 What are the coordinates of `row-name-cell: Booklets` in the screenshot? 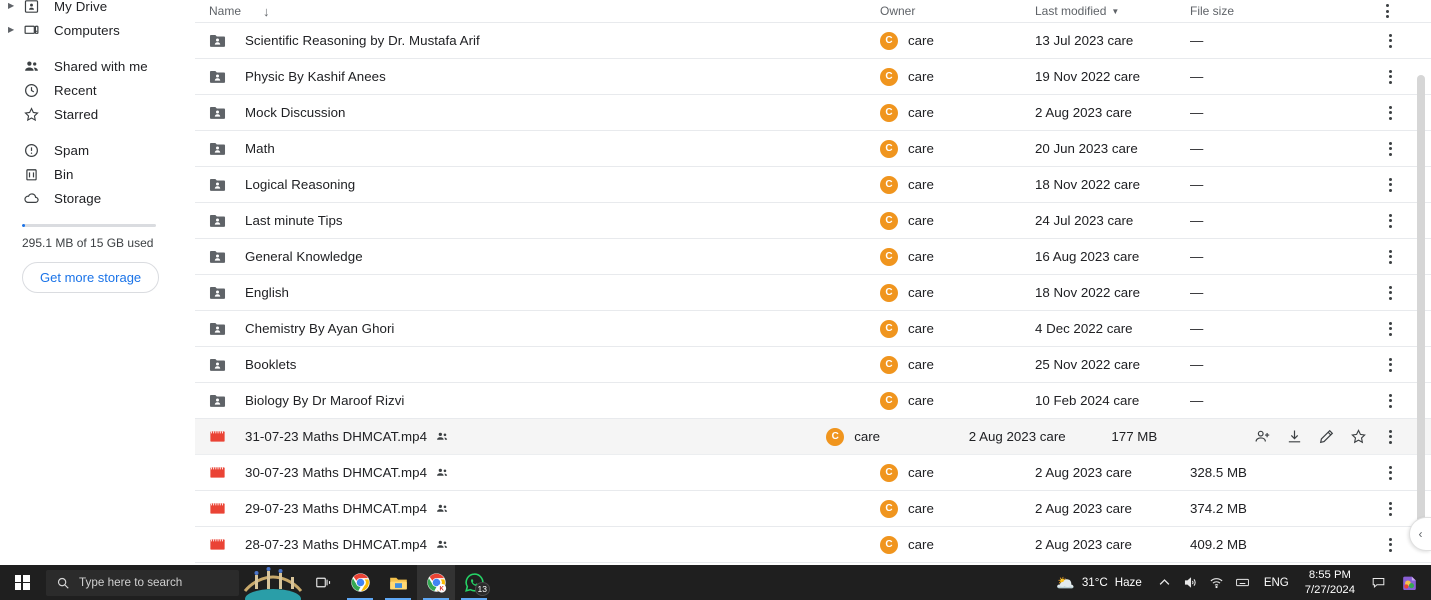 It's located at (543, 365).